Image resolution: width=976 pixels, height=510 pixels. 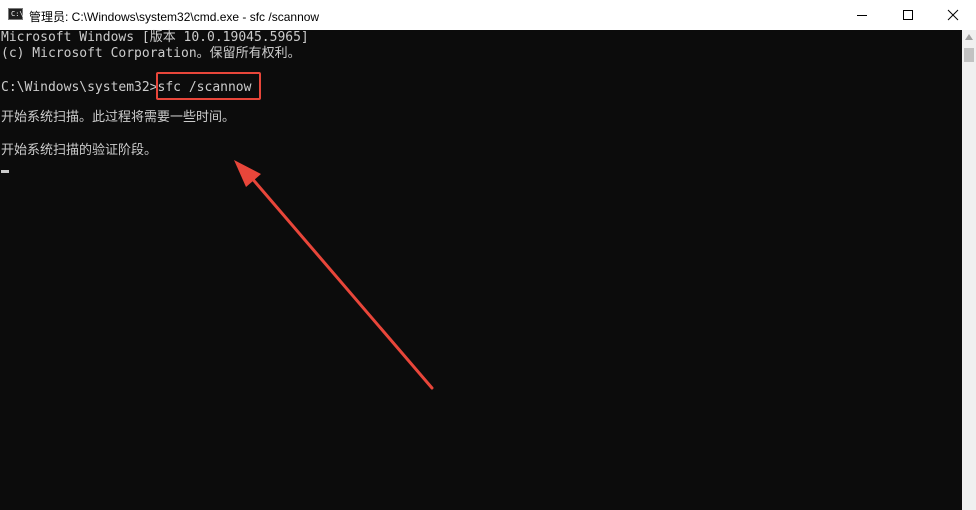 I want to click on annotation-arrow-icon, so click(x=334, y=275).